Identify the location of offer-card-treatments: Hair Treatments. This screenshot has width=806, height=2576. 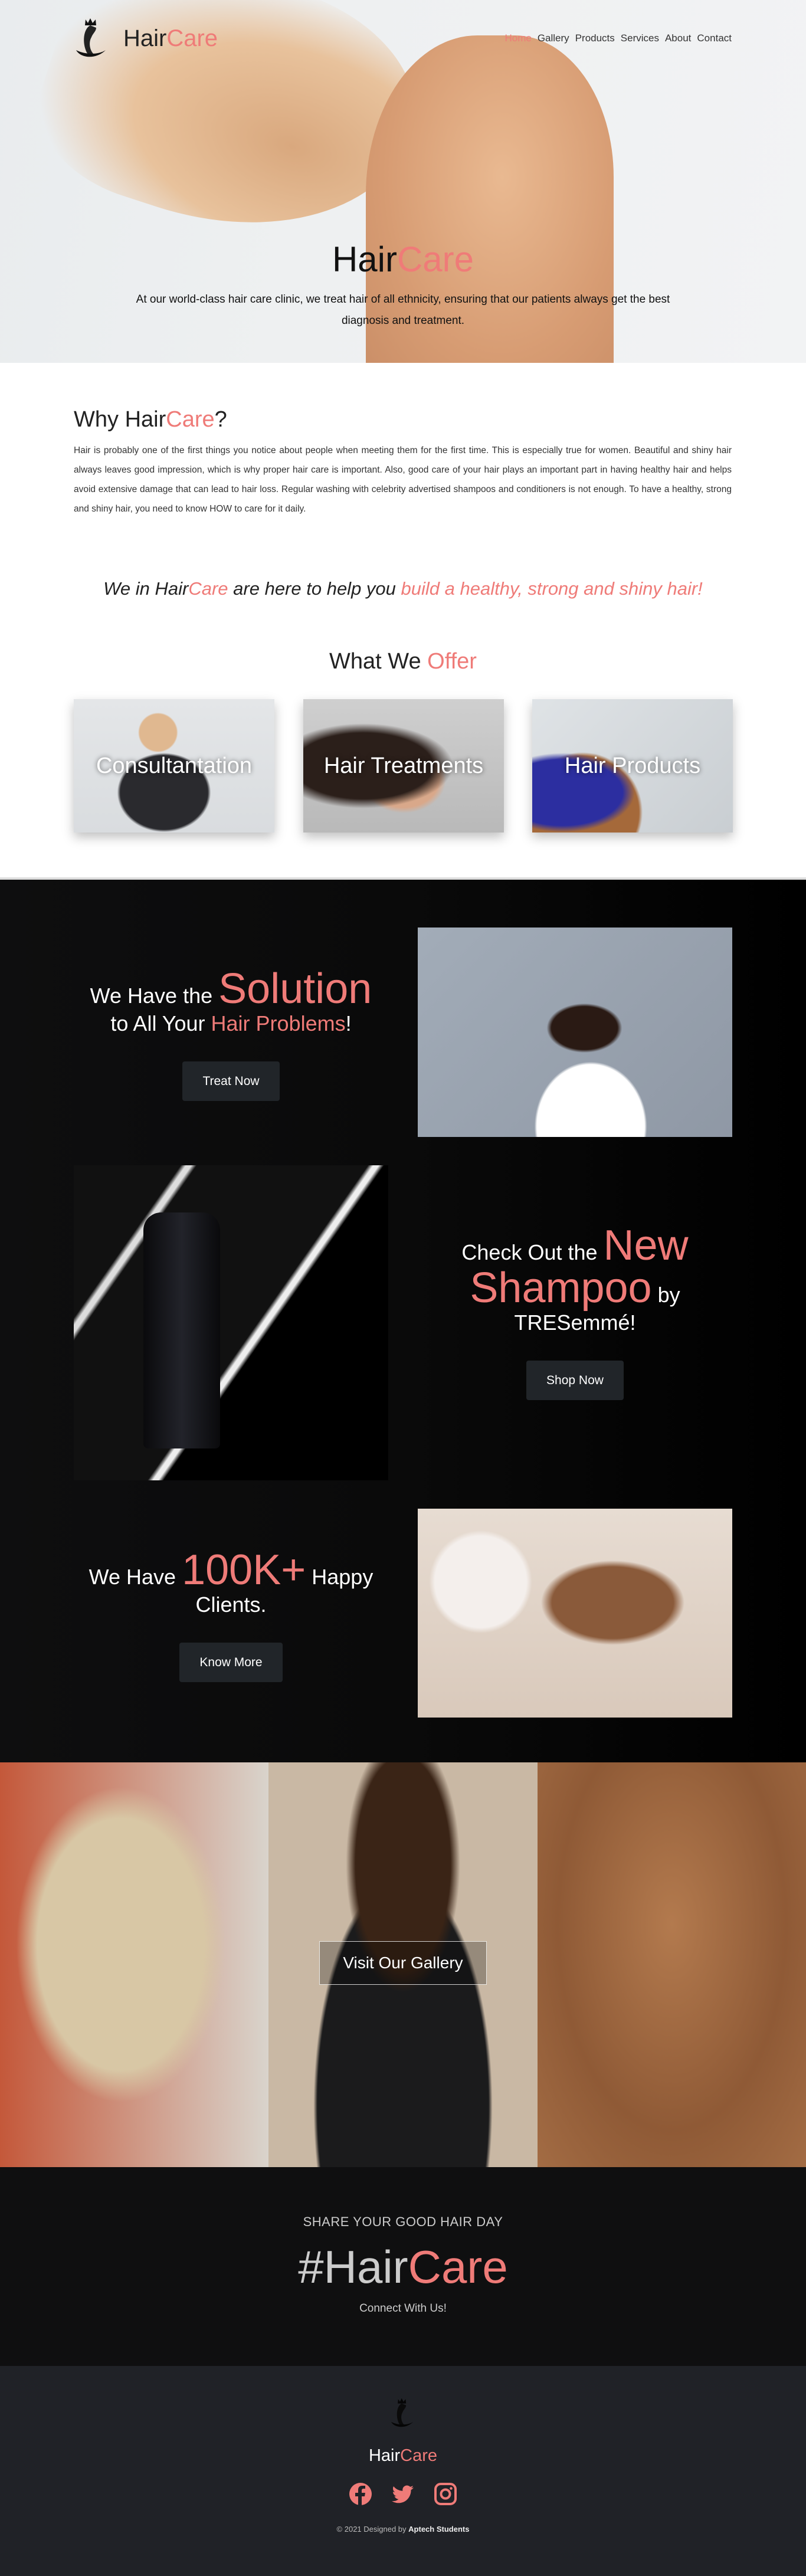
(403, 766).